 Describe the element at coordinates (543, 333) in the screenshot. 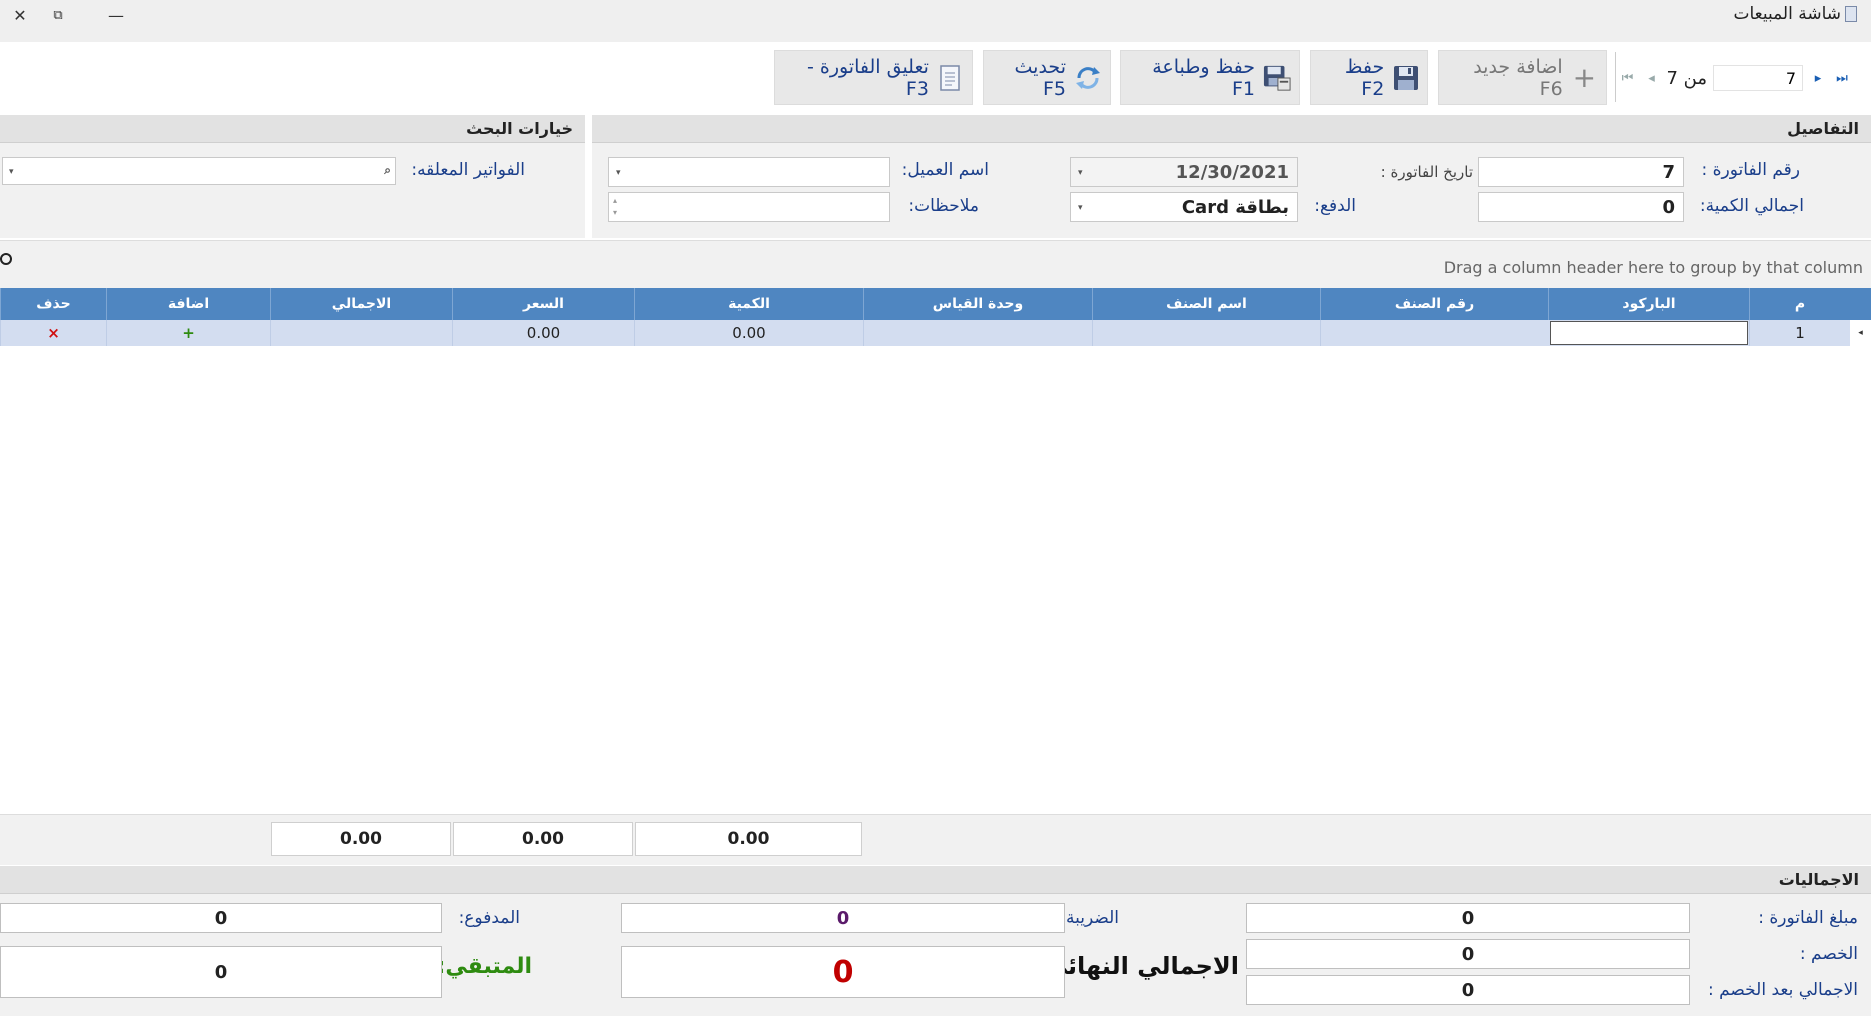

I see `cell-price: 0.00` at that location.